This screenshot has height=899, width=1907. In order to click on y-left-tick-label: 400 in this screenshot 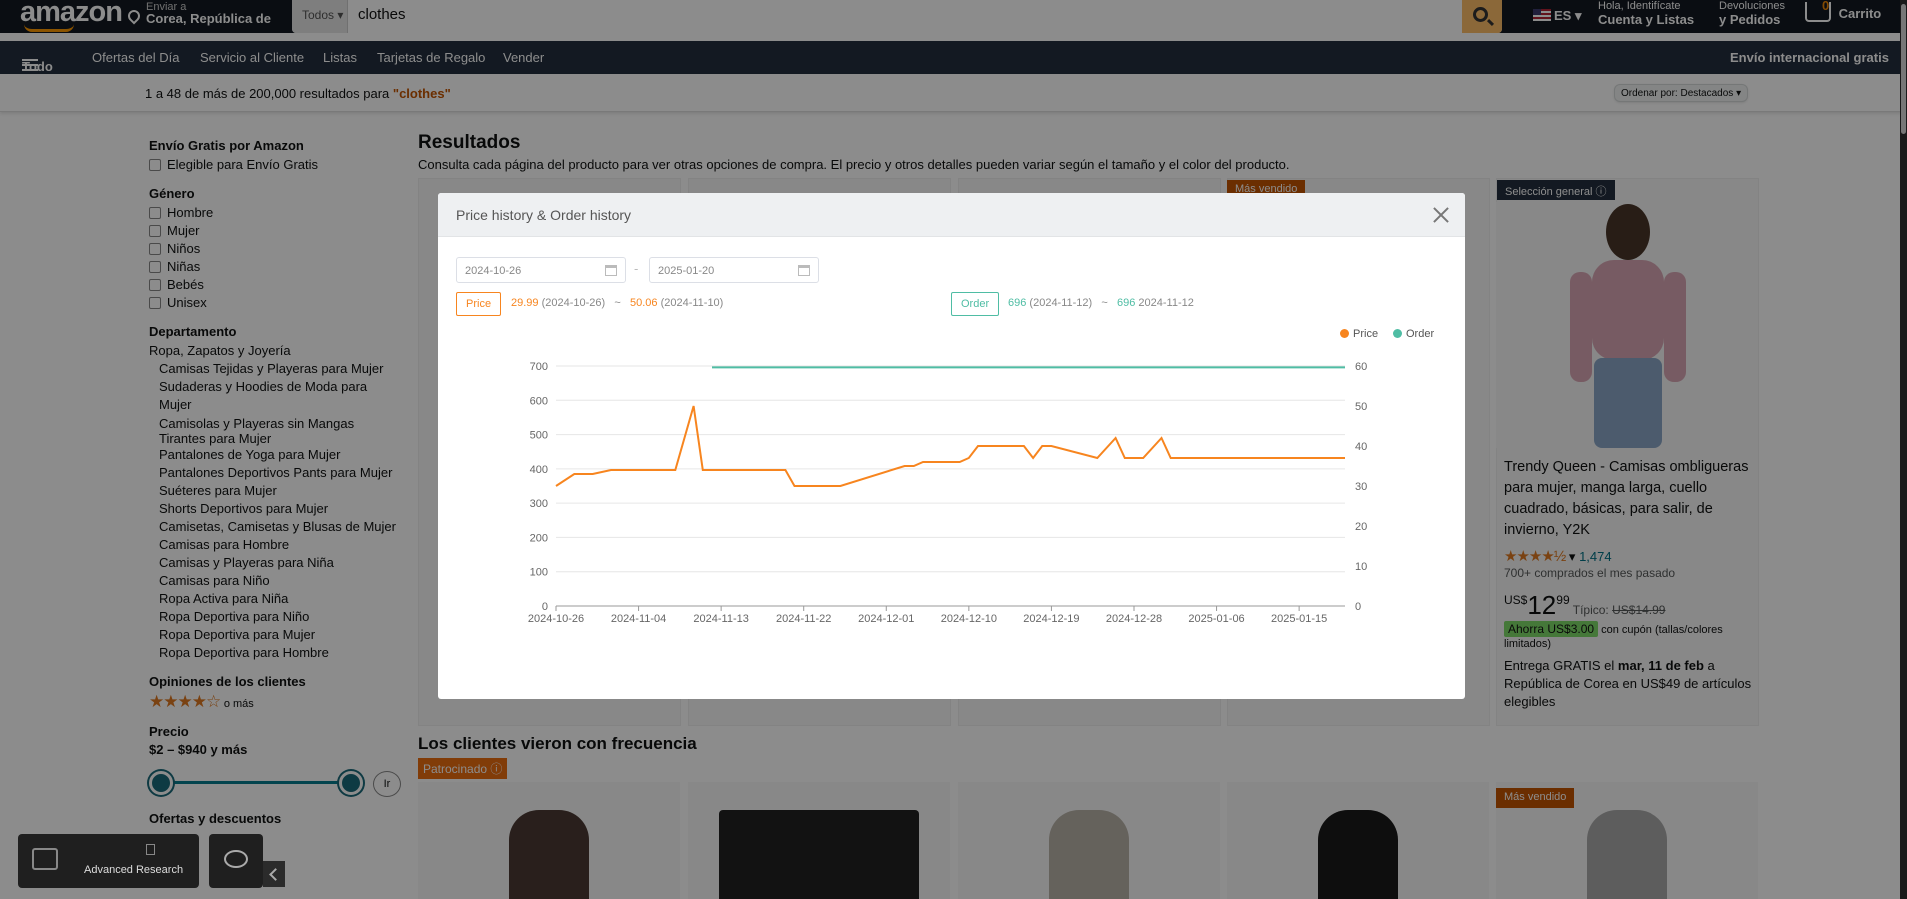, I will do `click(539, 470)`.